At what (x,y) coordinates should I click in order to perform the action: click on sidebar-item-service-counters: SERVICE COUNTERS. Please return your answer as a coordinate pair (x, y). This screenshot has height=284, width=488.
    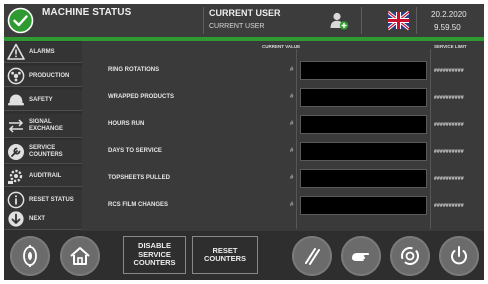
    Looking at the image, I should click on (43, 152).